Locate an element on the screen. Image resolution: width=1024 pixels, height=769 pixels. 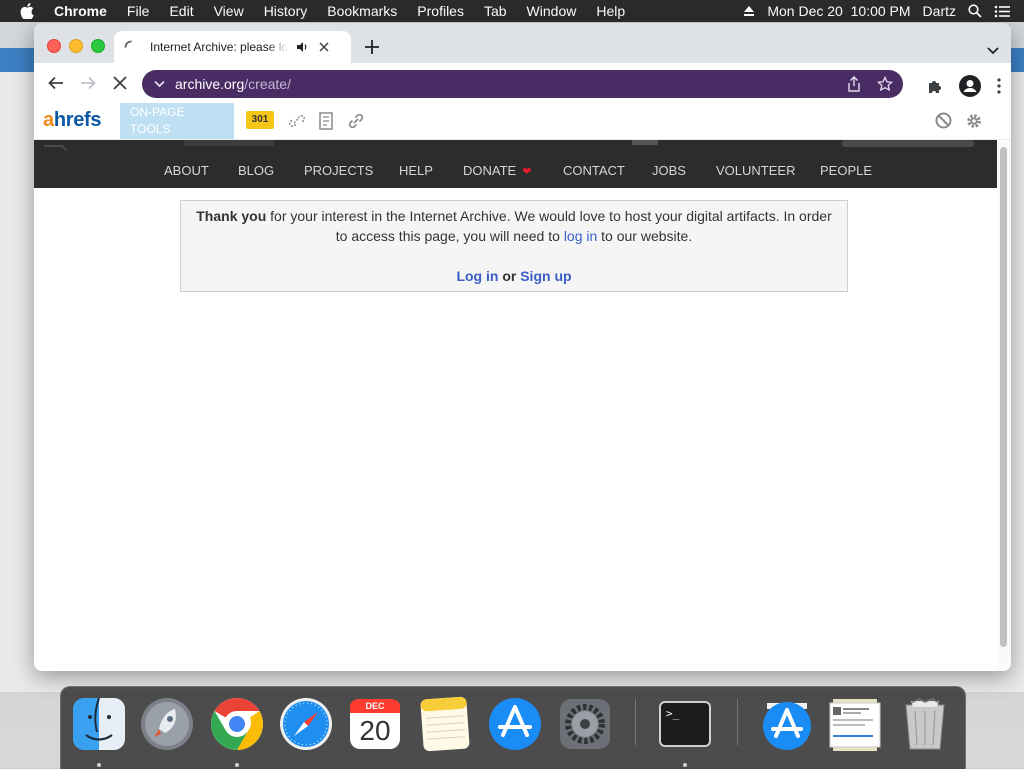
tab-strip: Internet Archive: please log in is located at coordinates (522, 43).